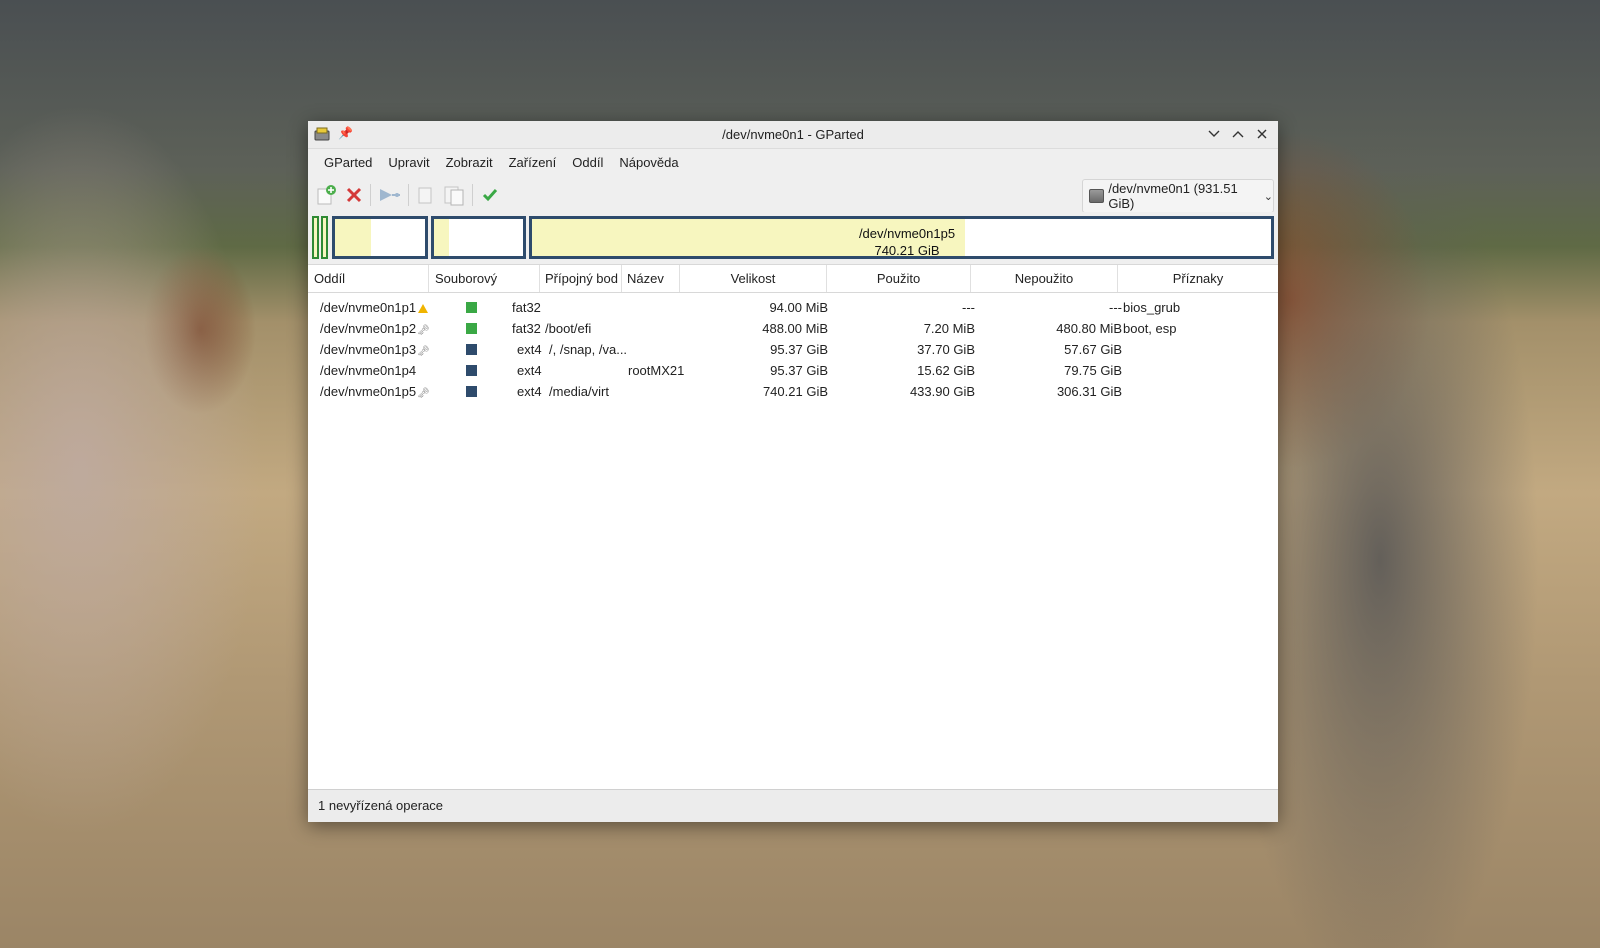  Describe the element at coordinates (656, 370) in the screenshot. I see `name-cell: rootMX21` at that location.